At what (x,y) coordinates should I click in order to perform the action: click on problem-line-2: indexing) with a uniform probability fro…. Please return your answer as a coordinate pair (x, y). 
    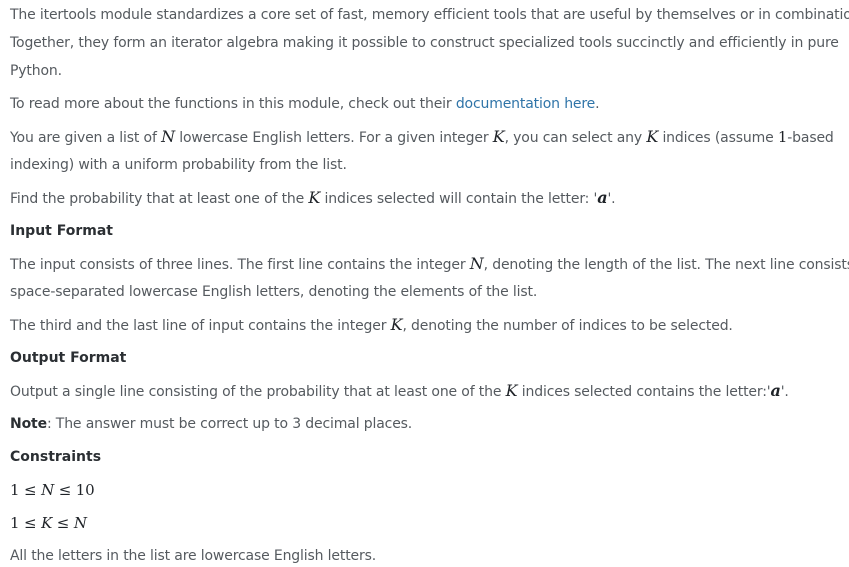
    Looking at the image, I should click on (178, 165).